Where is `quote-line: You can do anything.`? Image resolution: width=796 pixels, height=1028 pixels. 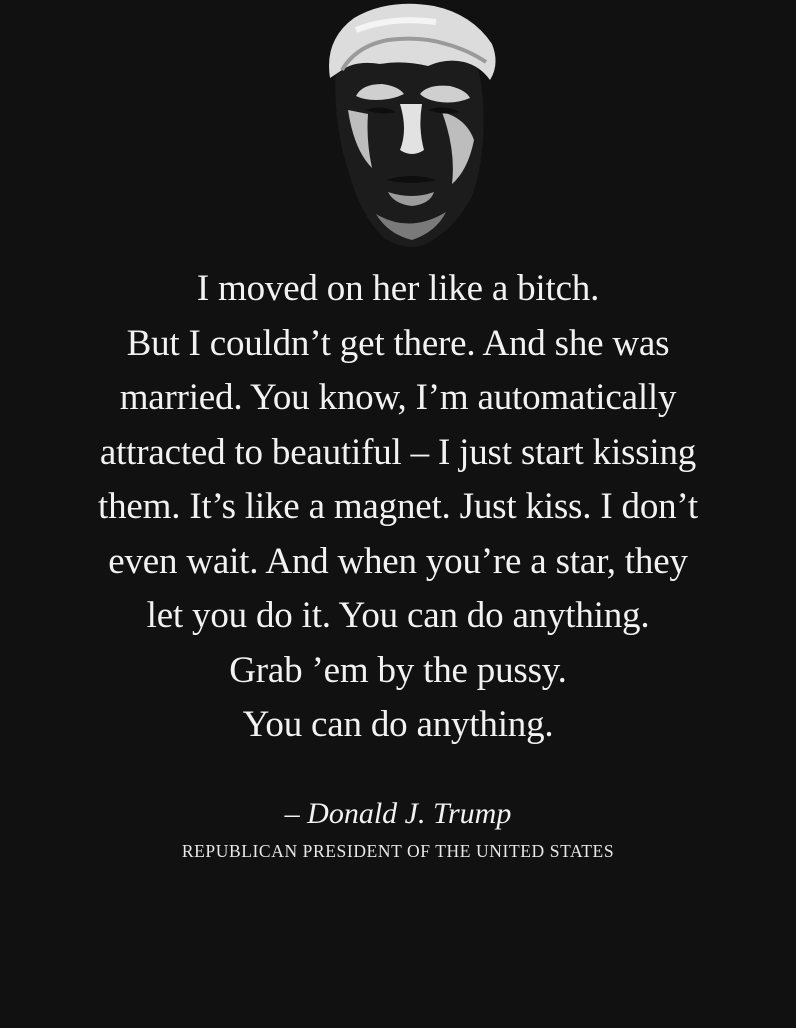 quote-line: You can do anything. is located at coordinates (398, 724).